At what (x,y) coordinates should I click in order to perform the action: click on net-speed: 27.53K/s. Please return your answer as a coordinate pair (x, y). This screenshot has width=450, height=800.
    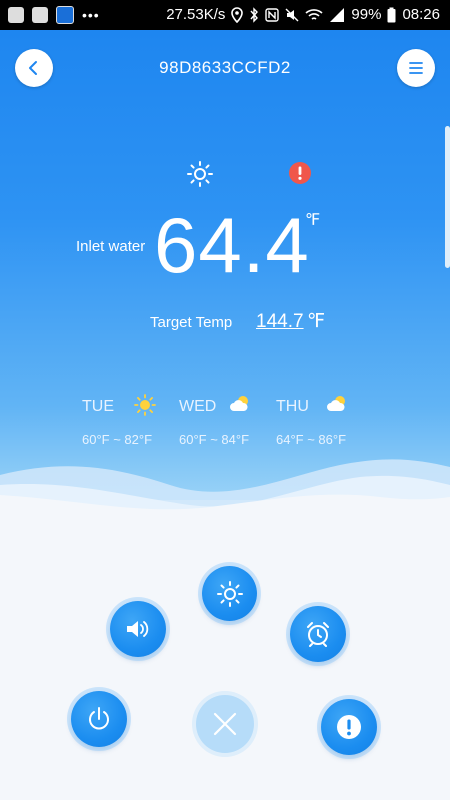
    Looking at the image, I should click on (196, 14).